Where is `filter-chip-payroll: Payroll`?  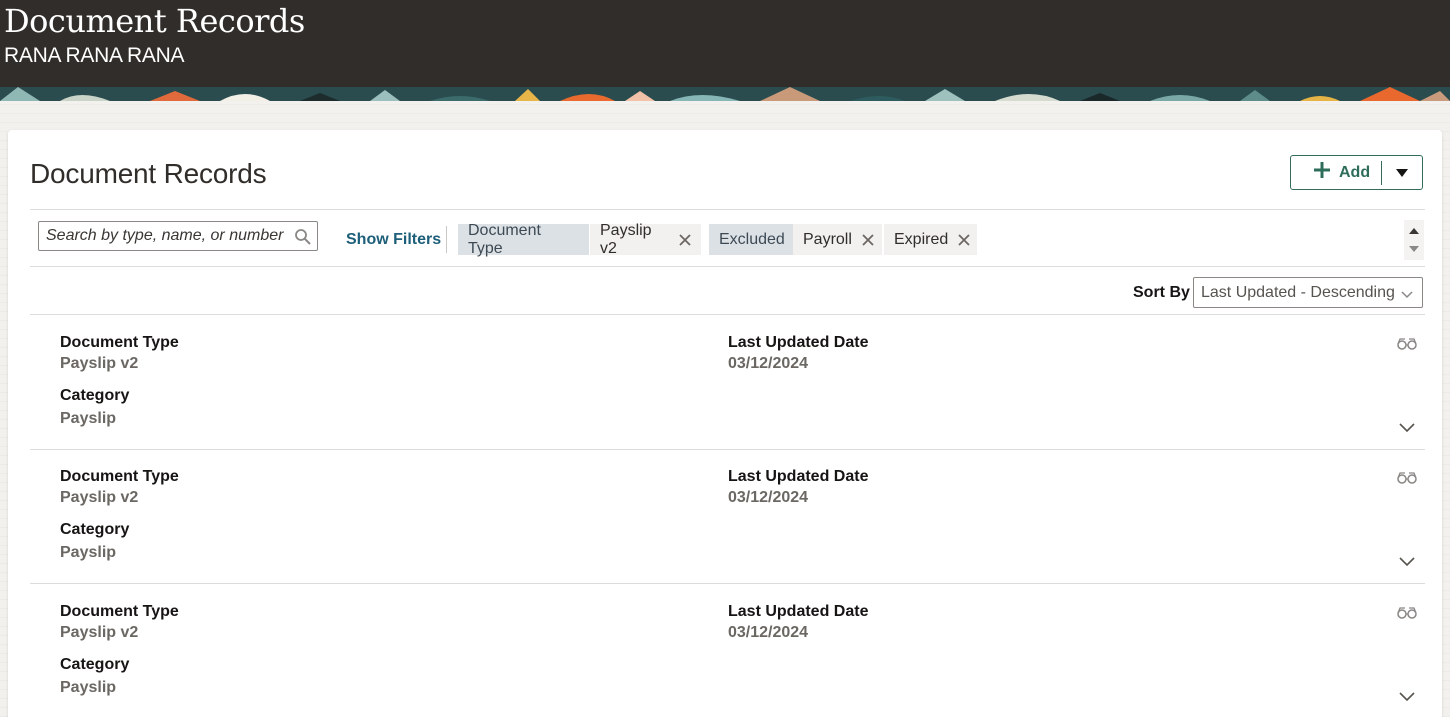
filter-chip-payroll: Payroll is located at coordinates (837, 239).